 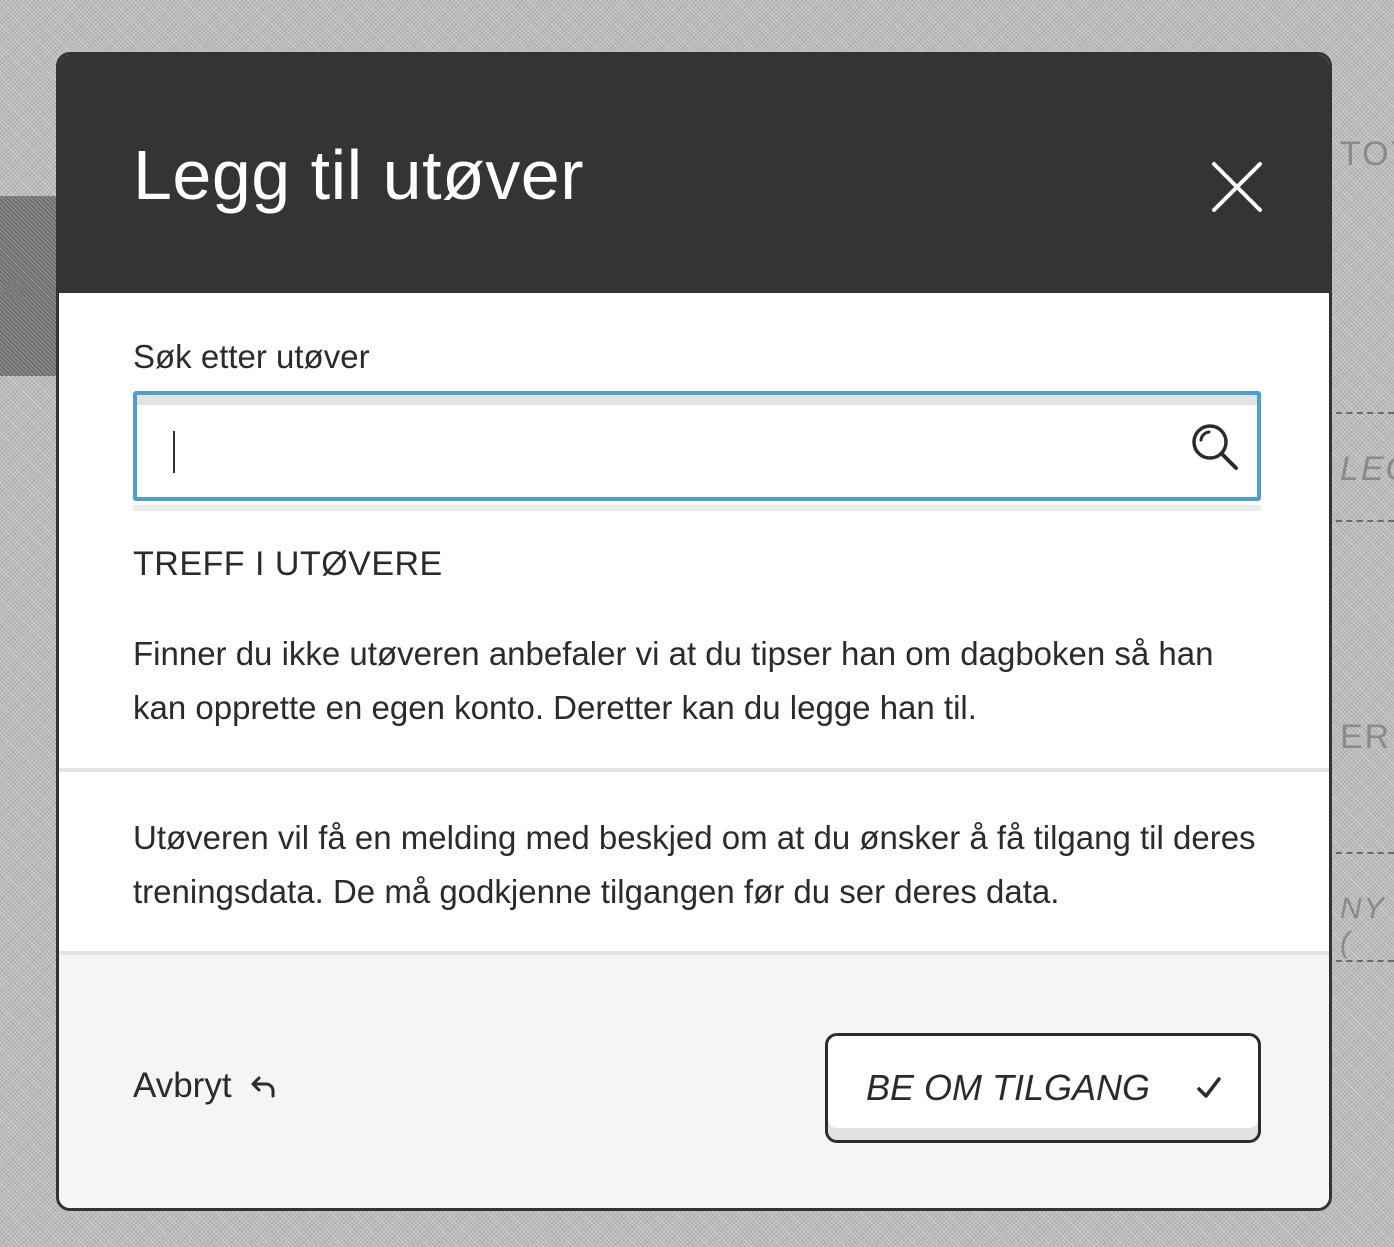 I want to click on request-access-button: BE OM TILGANG, so click(x=1043, y=1088).